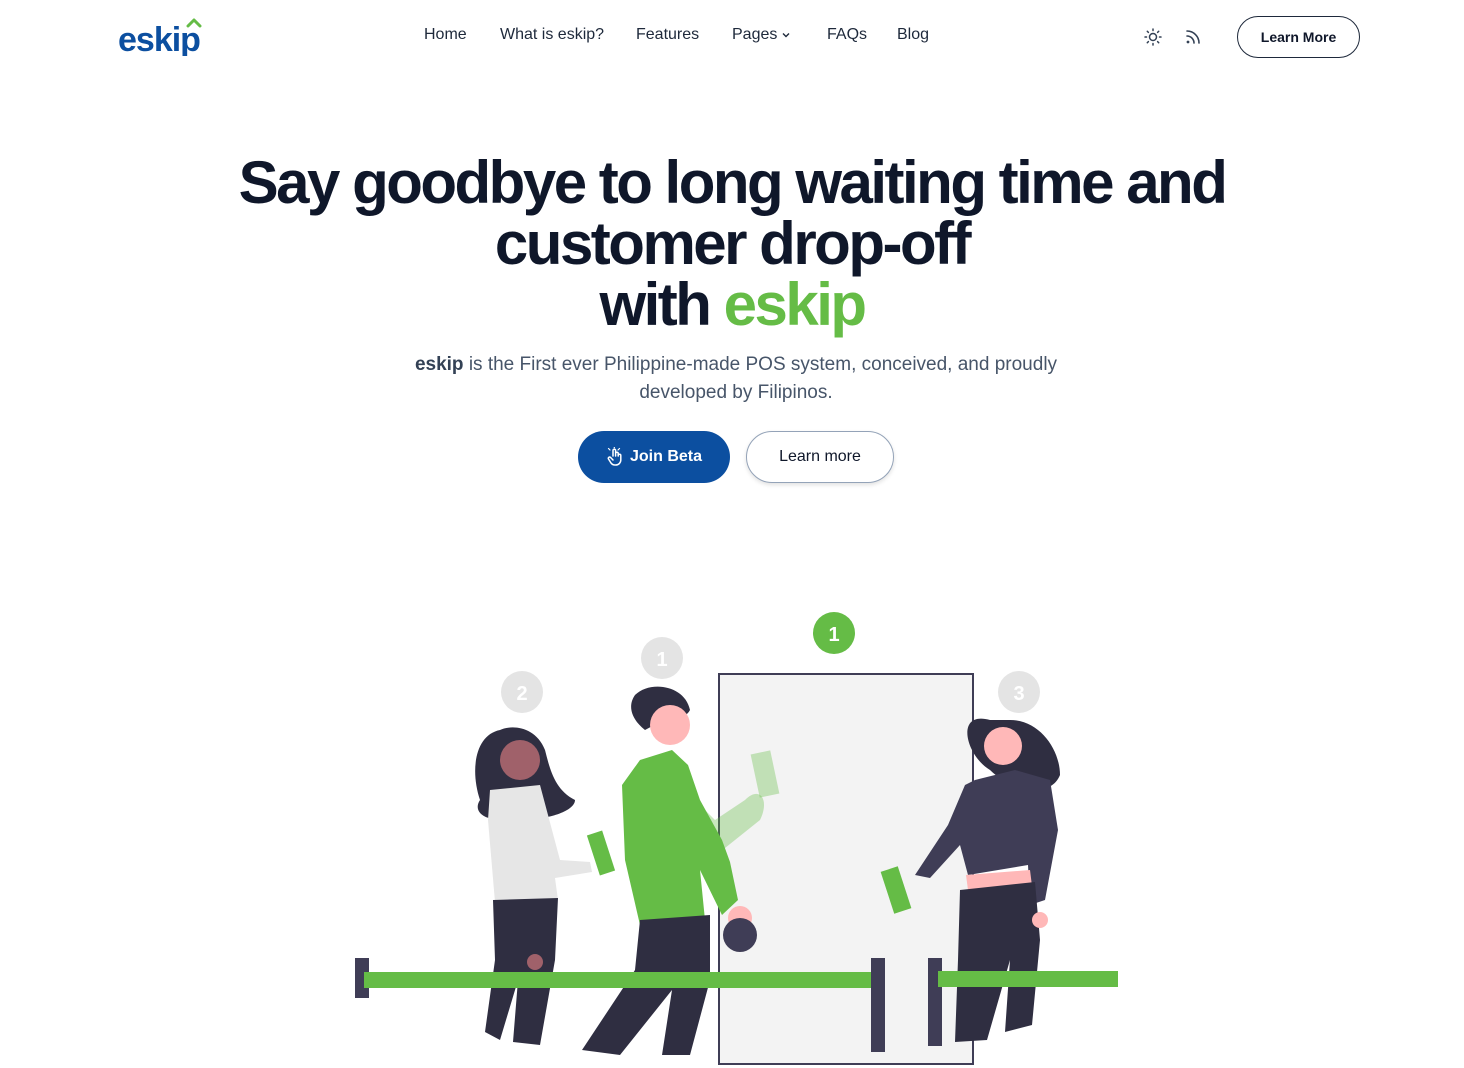 The width and height of the screenshot is (1464, 1068). What do you see at coordinates (654, 457) in the screenshot?
I see `join-beta-button: Join Beta` at bounding box center [654, 457].